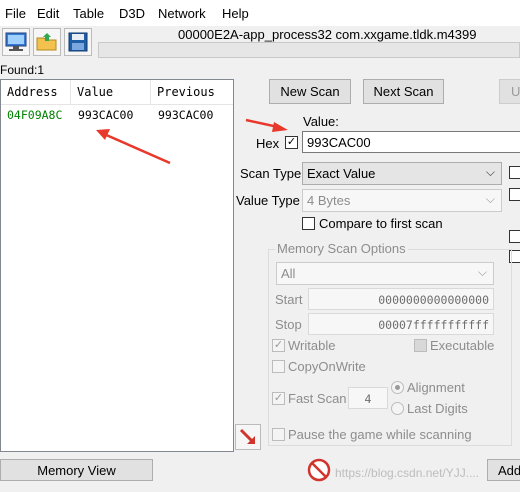 The width and height of the screenshot is (520, 492). Describe the element at coordinates (133, 147) in the screenshot. I see `annotation-arrow-list` at that location.